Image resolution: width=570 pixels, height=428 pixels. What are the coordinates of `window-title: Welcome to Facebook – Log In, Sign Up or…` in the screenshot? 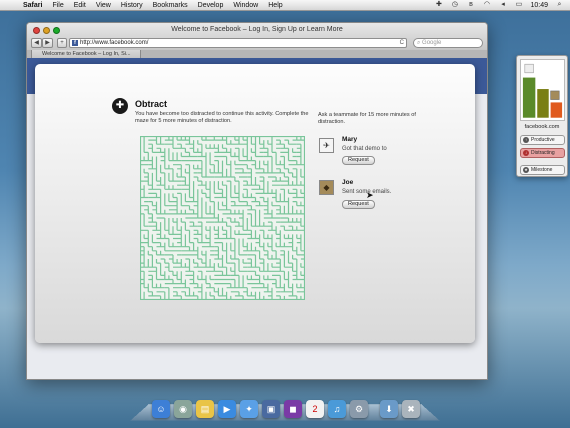 It's located at (257, 29).